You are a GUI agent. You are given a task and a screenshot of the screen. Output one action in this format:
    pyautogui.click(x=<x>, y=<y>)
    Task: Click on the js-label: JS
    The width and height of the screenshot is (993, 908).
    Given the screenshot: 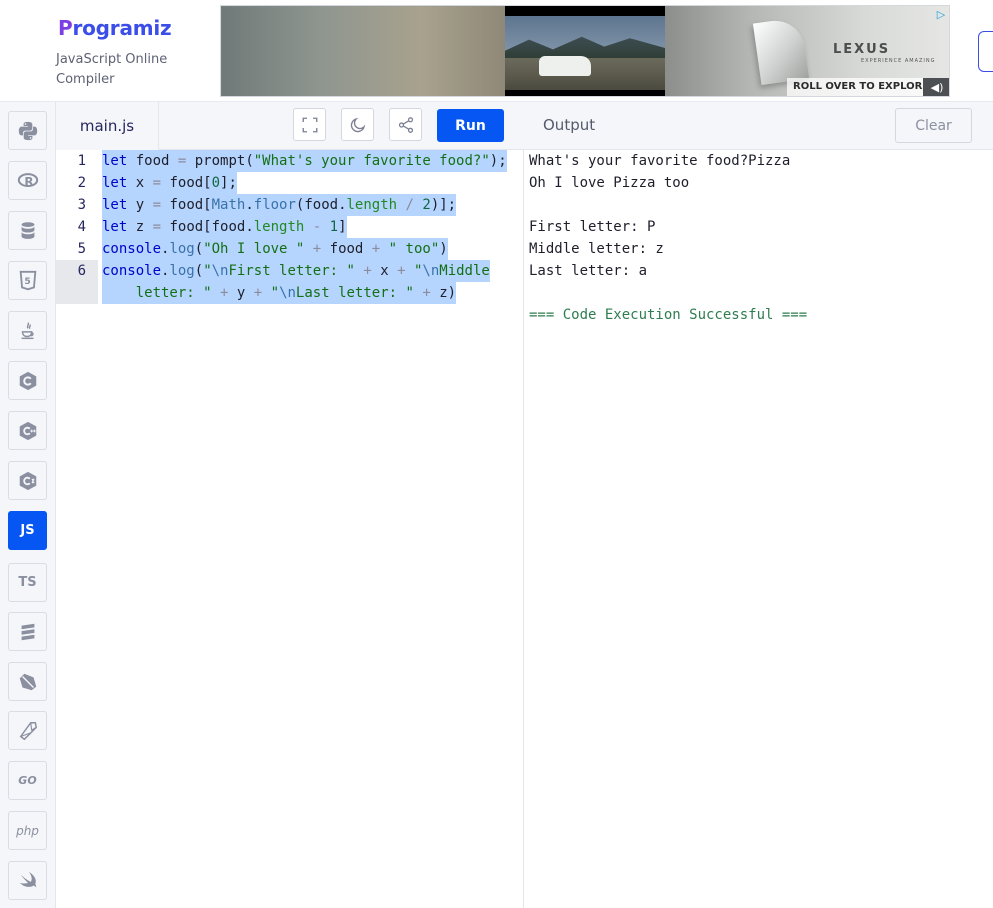 What is the action you would take?
    pyautogui.click(x=27, y=530)
    